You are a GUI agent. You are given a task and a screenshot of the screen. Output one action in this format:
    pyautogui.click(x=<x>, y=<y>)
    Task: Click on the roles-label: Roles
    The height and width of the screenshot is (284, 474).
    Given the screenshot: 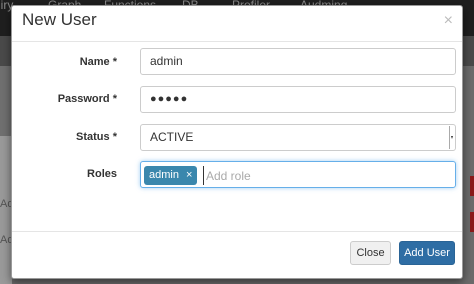 What is the action you would take?
    pyautogui.click(x=102, y=174)
    